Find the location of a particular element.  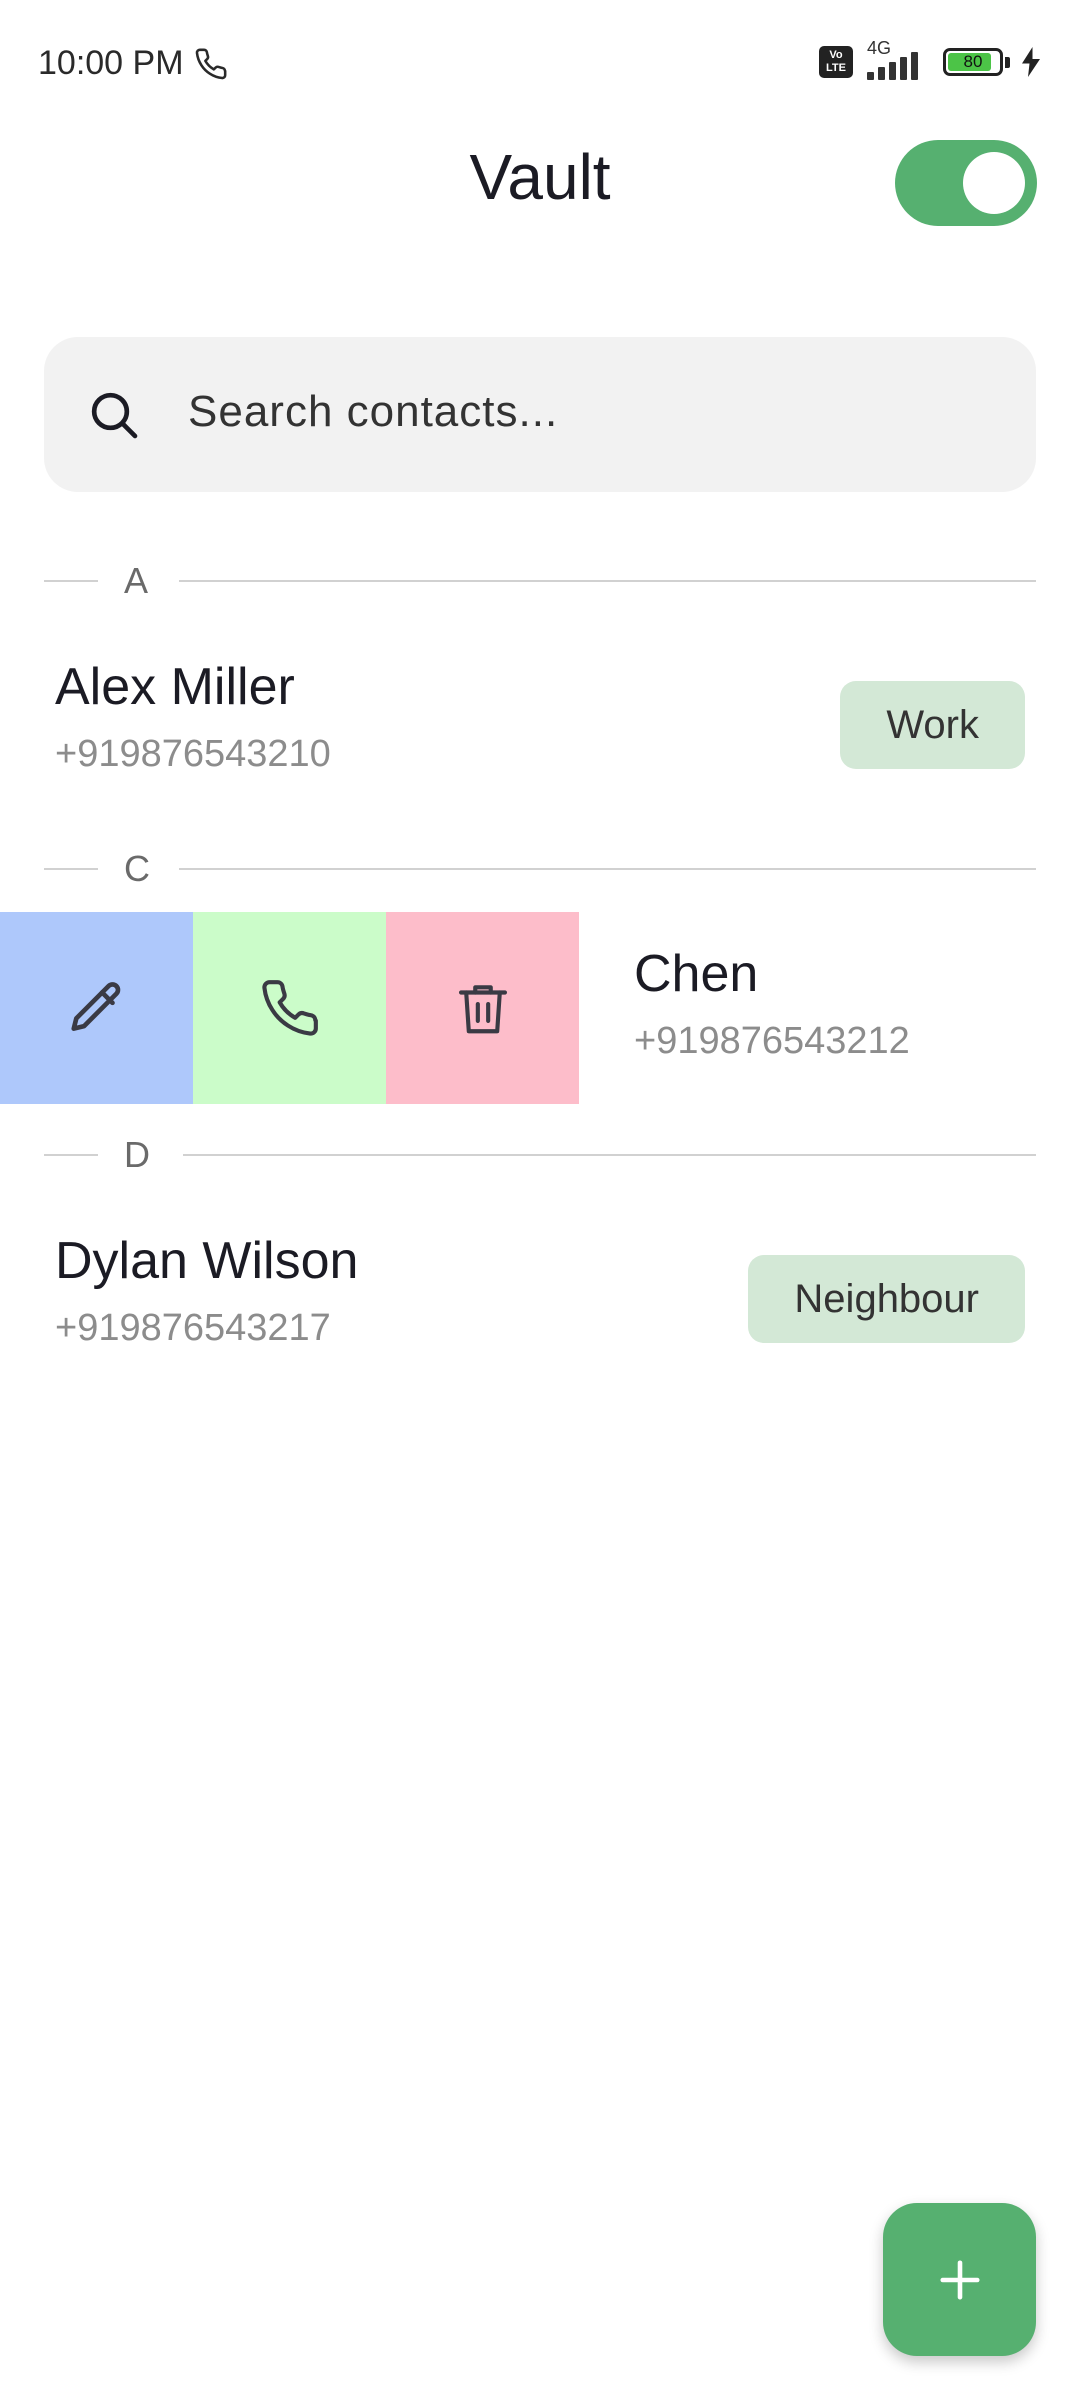

contact-name: Alex Miller is located at coordinates (175, 687).